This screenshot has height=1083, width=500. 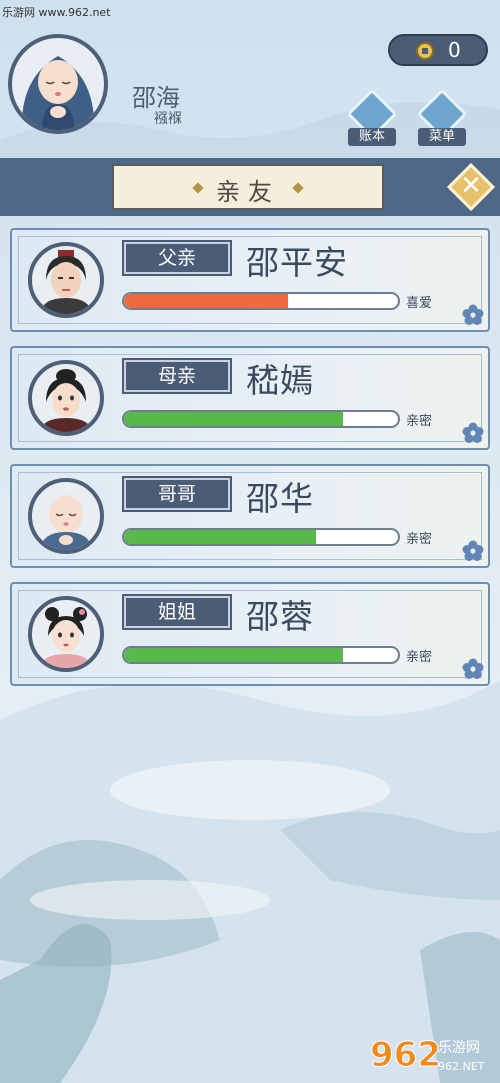 I want to click on relative-card-elder-sister: 姐姐 邵蓉 亲密, so click(x=250, y=634).